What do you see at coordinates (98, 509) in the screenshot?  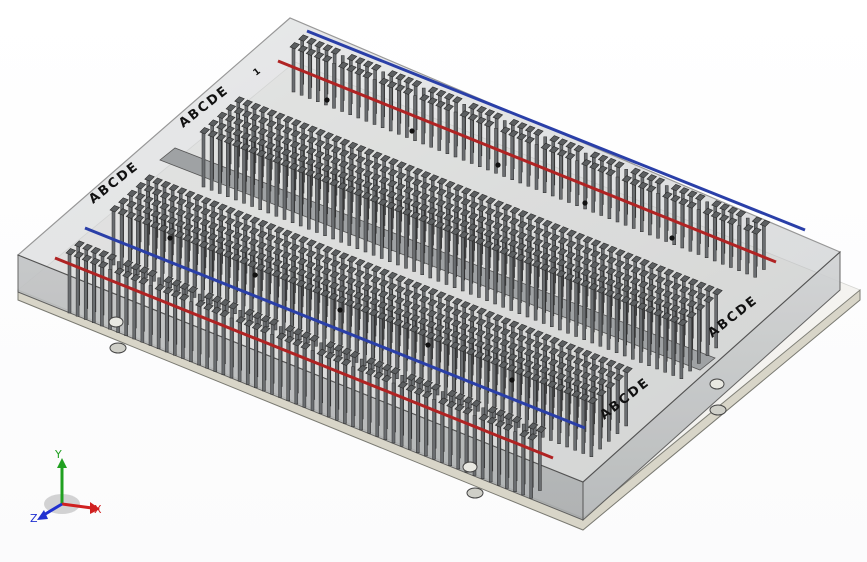 I see `x-axis-label: X` at bounding box center [98, 509].